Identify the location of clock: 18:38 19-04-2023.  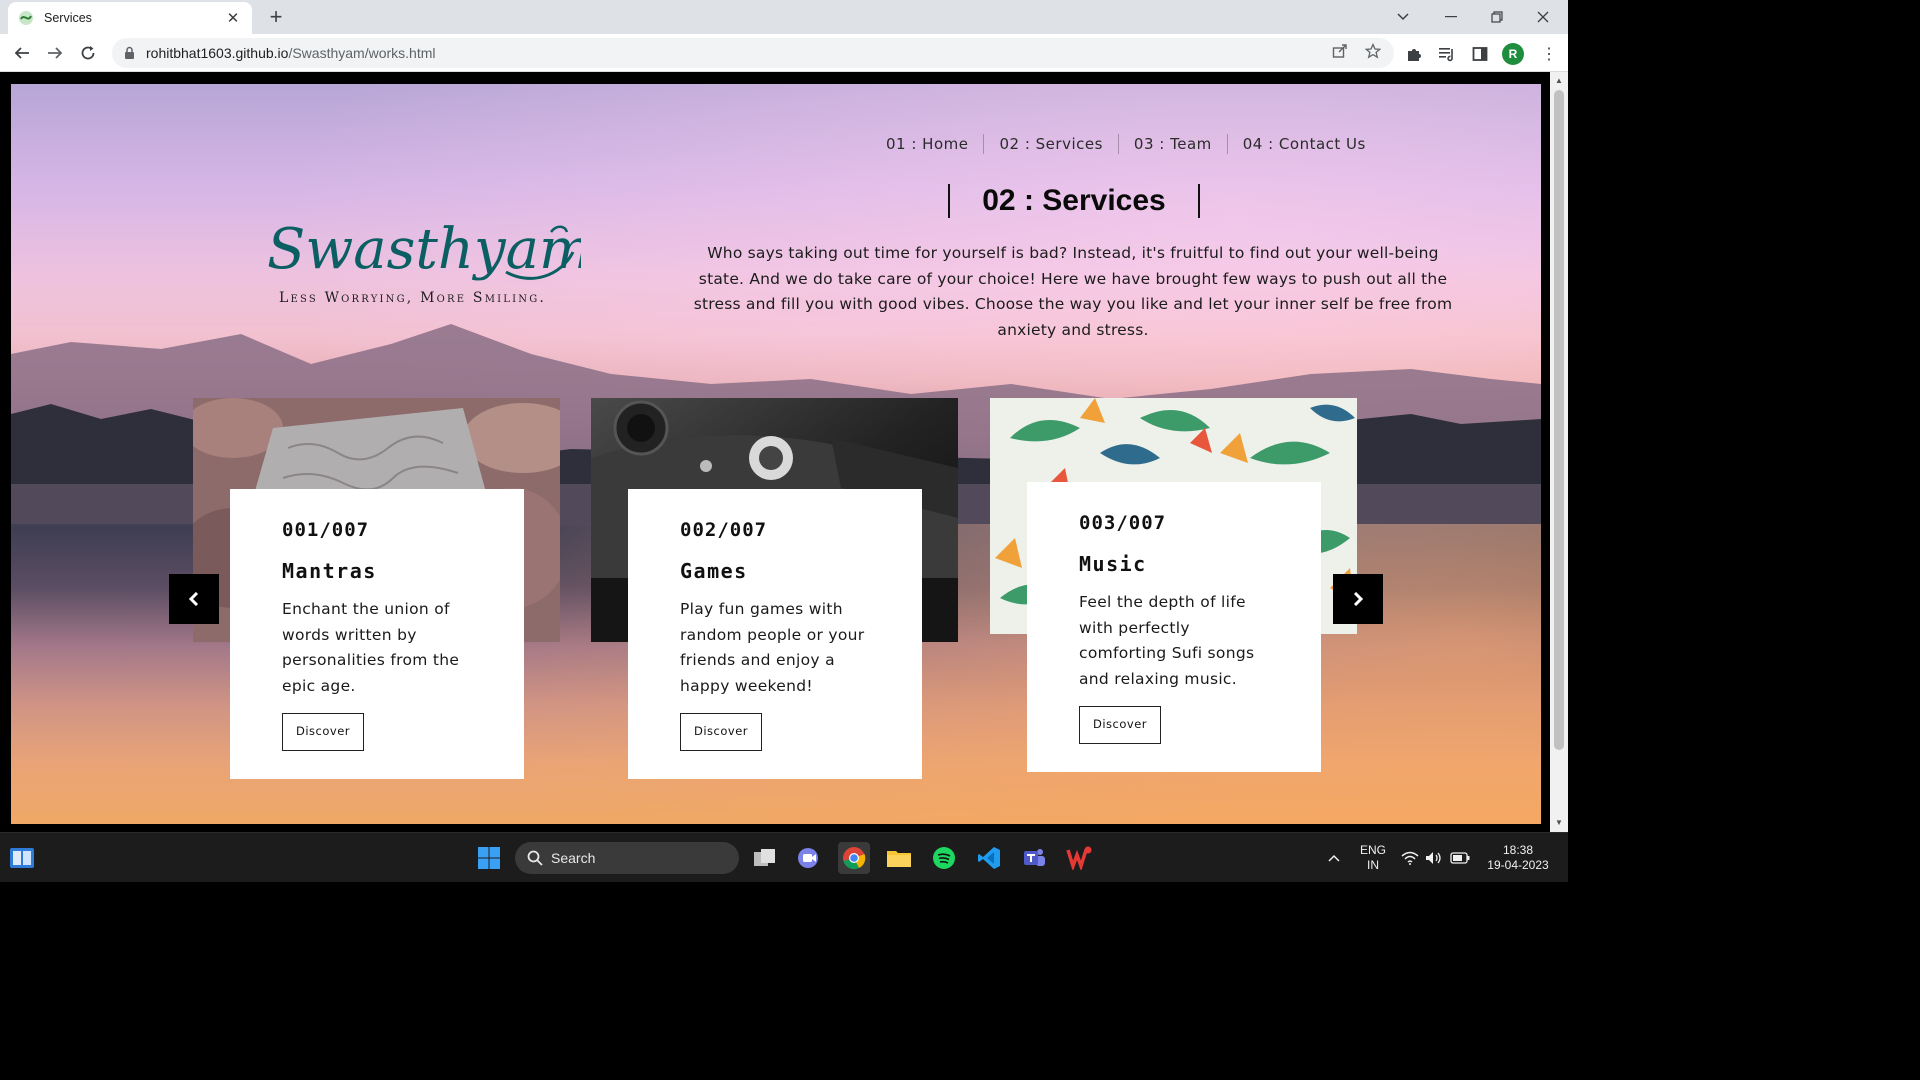
(1518, 858).